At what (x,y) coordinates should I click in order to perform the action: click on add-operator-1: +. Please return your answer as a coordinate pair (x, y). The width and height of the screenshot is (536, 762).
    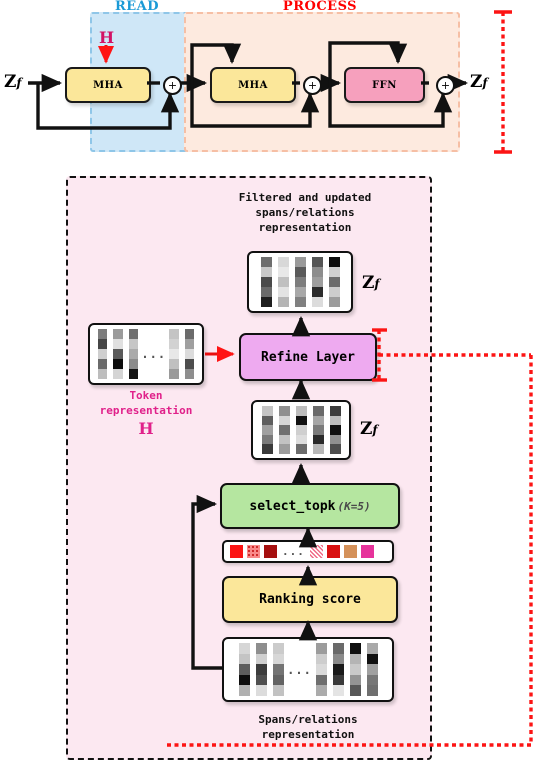
    Looking at the image, I should click on (172, 85).